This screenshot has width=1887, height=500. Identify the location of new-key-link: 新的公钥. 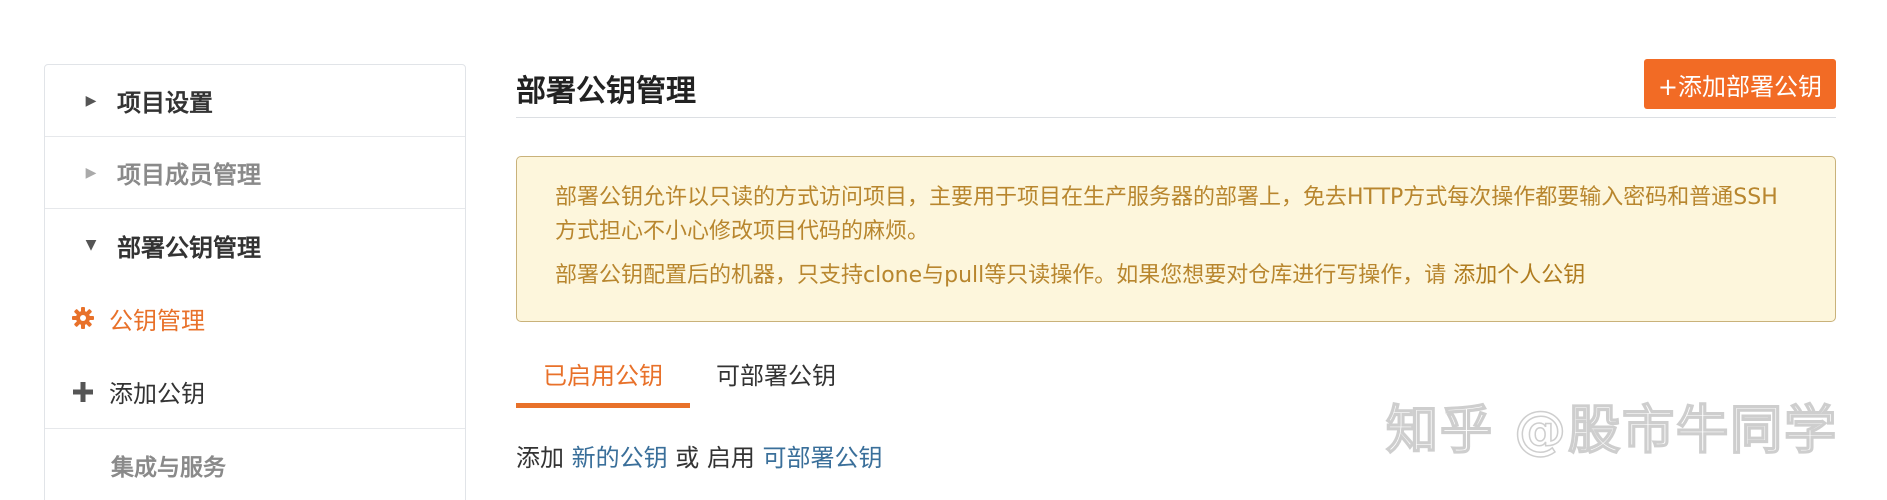
(620, 458).